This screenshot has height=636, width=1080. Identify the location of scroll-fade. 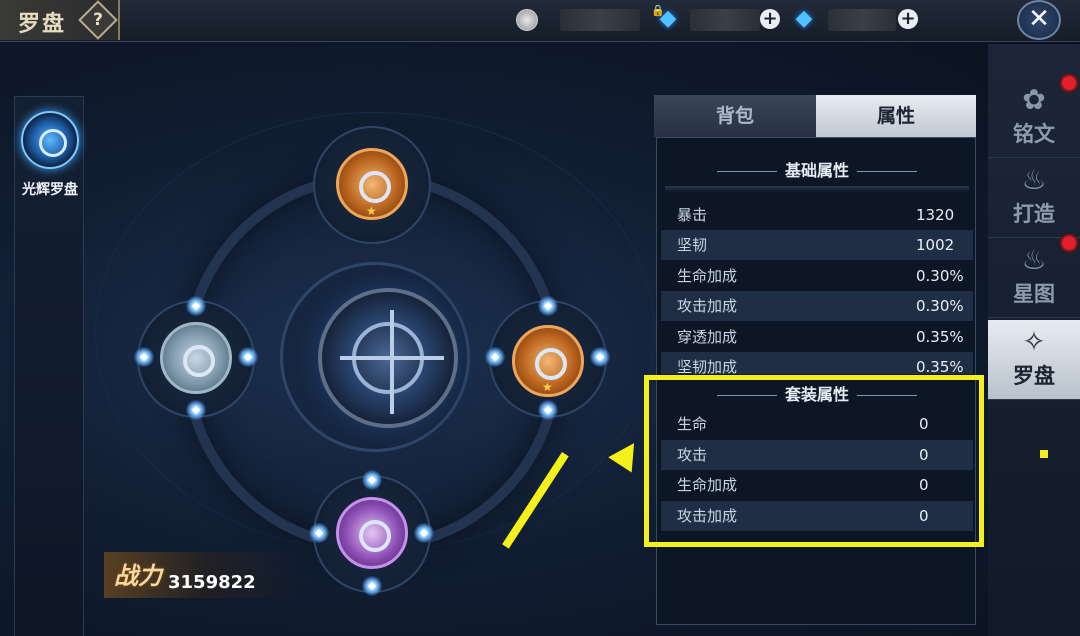
(817, 189).